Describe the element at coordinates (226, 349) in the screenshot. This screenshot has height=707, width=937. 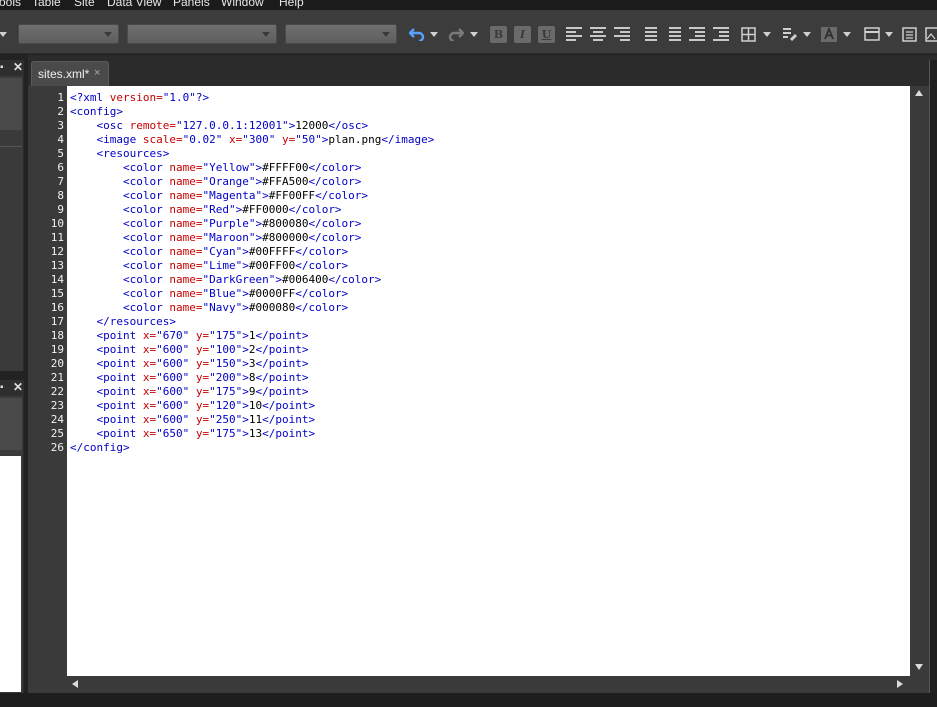
I see `code-token: "100"` at that location.